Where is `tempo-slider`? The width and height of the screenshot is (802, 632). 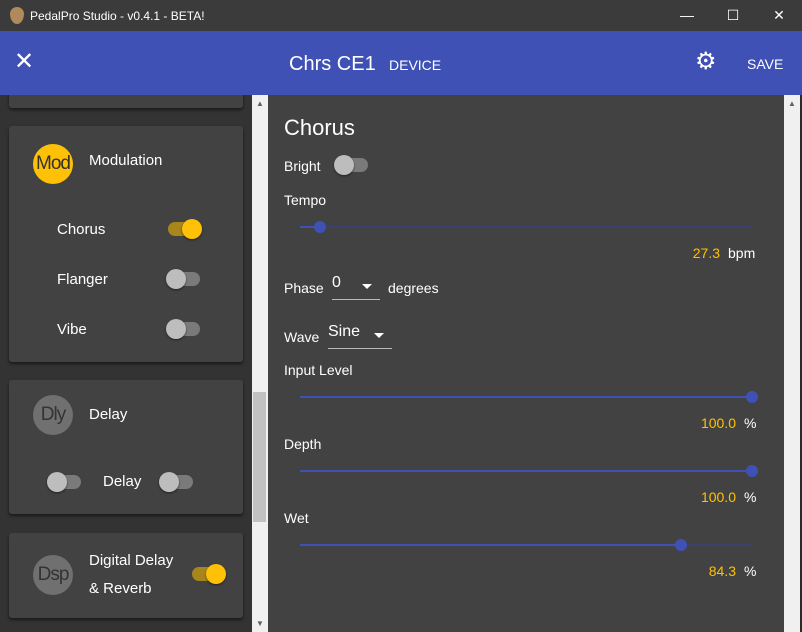 tempo-slider is located at coordinates (526, 227).